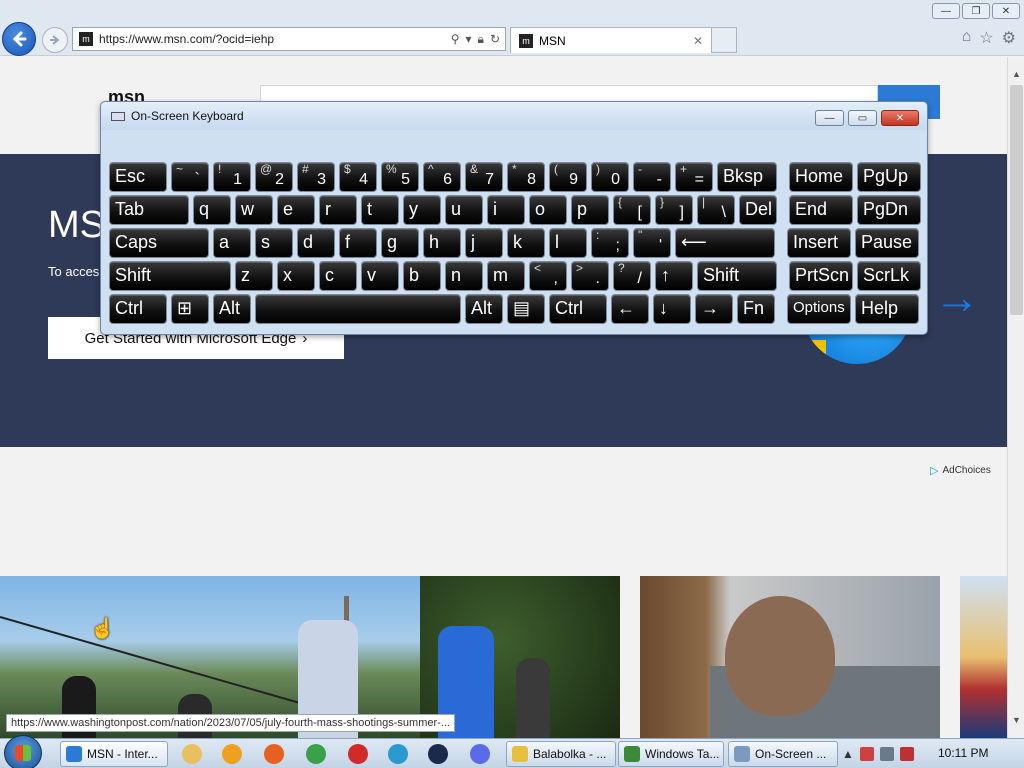  What do you see at coordinates (138, 177) in the screenshot?
I see `key-esc: Esc` at bounding box center [138, 177].